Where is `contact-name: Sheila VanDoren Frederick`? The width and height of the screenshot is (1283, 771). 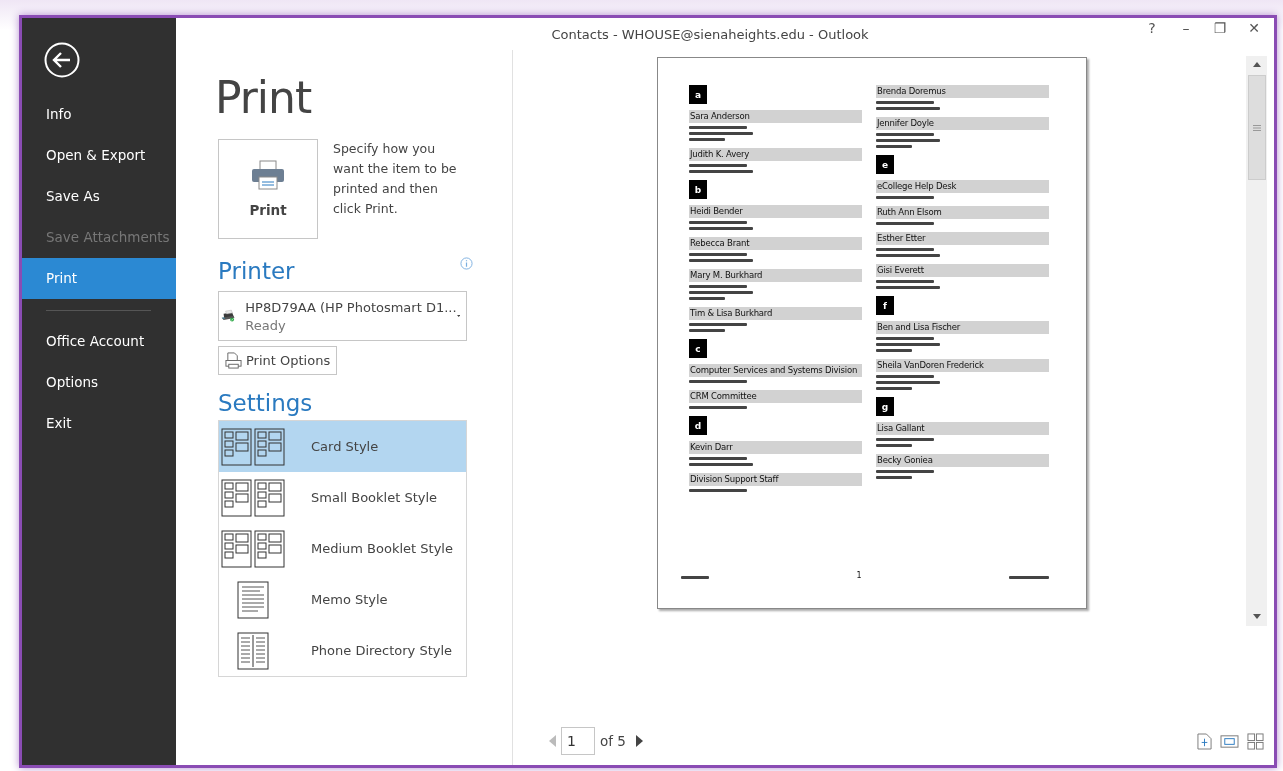 contact-name: Sheila VanDoren Frederick is located at coordinates (962, 365).